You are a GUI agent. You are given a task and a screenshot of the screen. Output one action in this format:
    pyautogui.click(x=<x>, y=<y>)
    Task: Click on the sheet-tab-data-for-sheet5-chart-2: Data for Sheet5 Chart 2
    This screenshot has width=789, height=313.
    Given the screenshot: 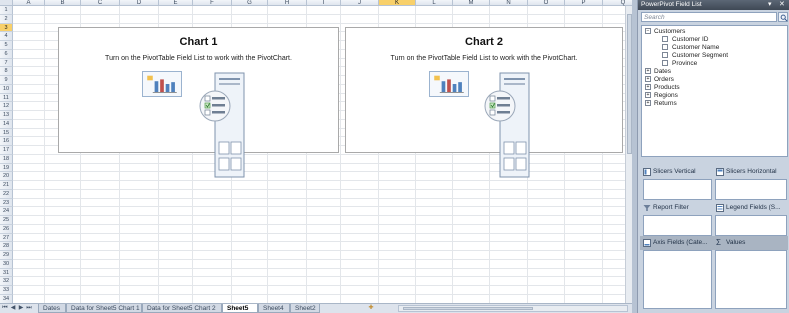 What is the action you would take?
    pyautogui.click(x=182, y=308)
    